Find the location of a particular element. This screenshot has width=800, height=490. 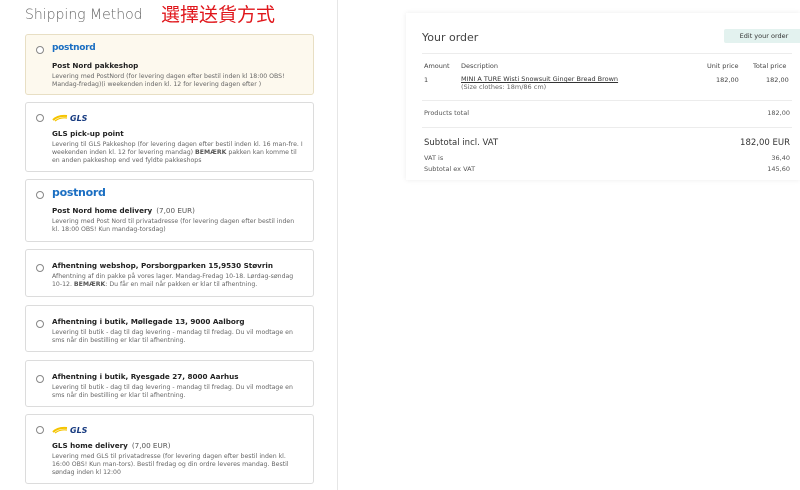

ex-vat-label: Subtotal ex VAT is located at coordinates (450, 169).